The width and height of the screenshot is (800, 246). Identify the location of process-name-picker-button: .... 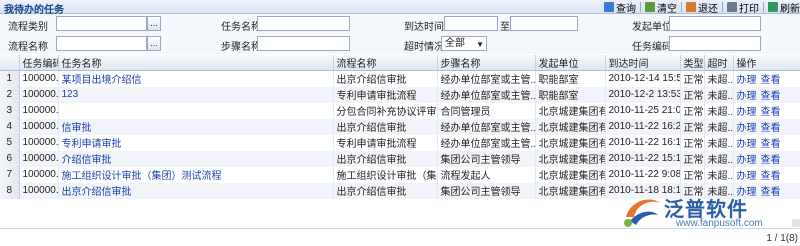
(154, 43).